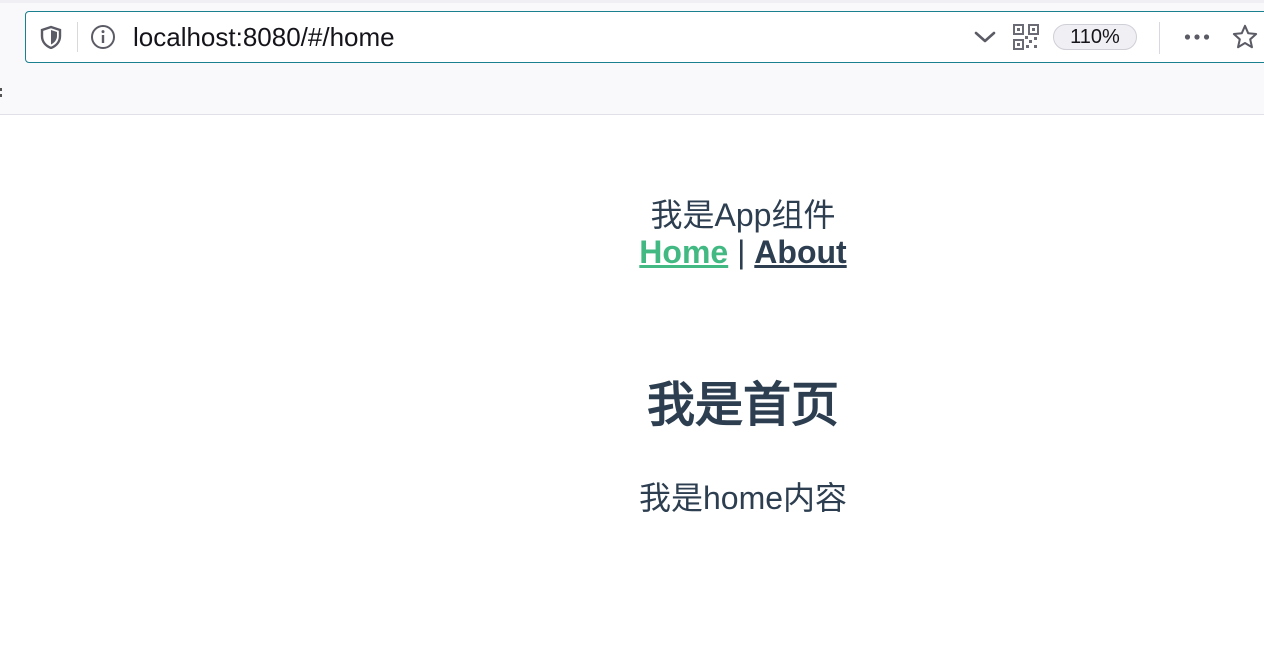 The image size is (1264, 655). What do you see at coordinates (743, 215) in the screenshot?
I see `app-title: 我是App组件` at bounding box center [743, 215].